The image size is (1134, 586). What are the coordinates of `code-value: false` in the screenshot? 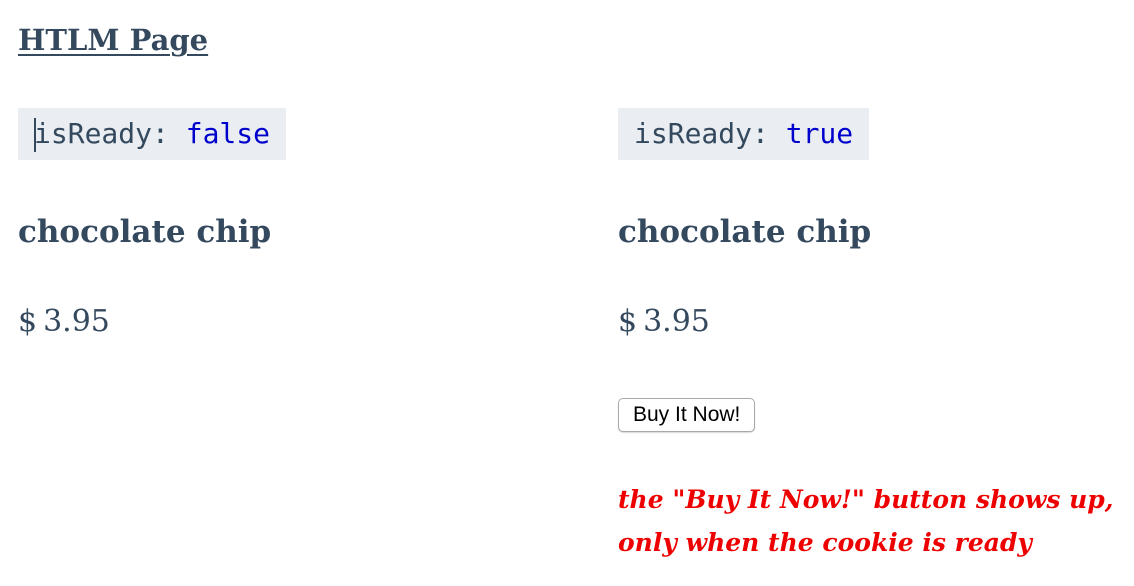 It's located at (228, 133).